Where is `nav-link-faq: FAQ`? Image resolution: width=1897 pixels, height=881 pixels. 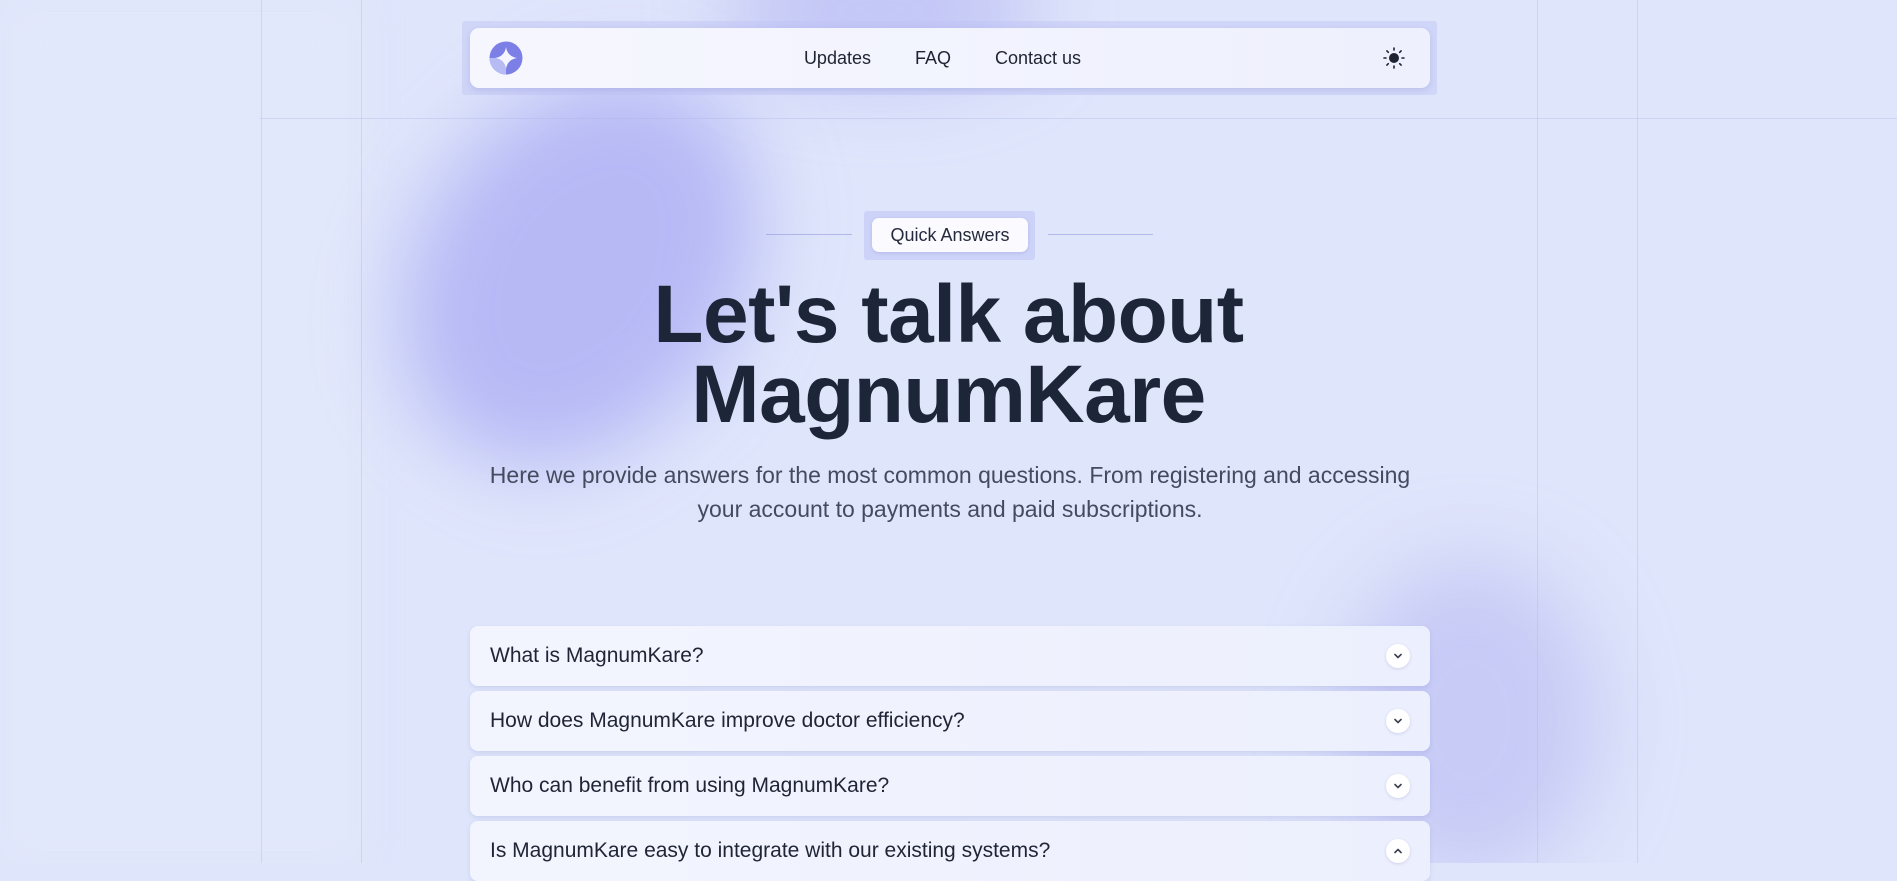
nav-link-faq: FAQ is located at coordinates (933, 58).